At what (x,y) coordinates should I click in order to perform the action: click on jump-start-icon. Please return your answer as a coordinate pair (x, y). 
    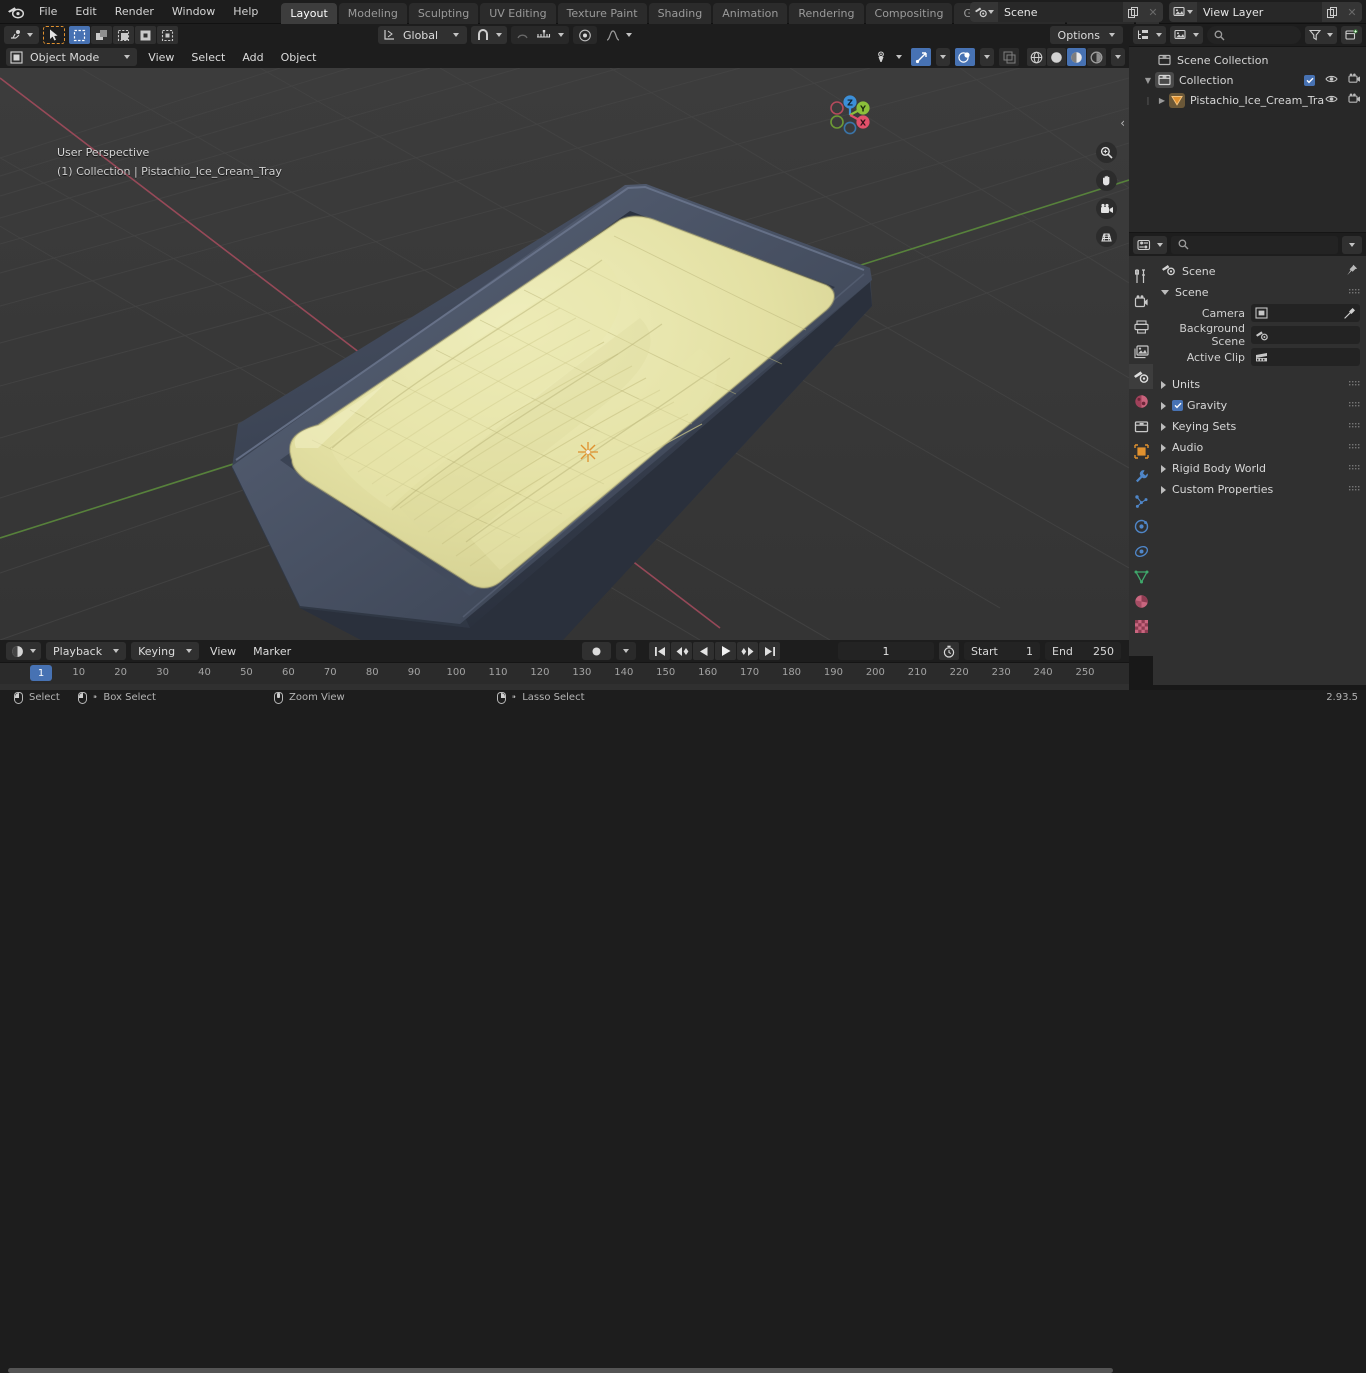
    Looking at the image, I should click on (660, 651).